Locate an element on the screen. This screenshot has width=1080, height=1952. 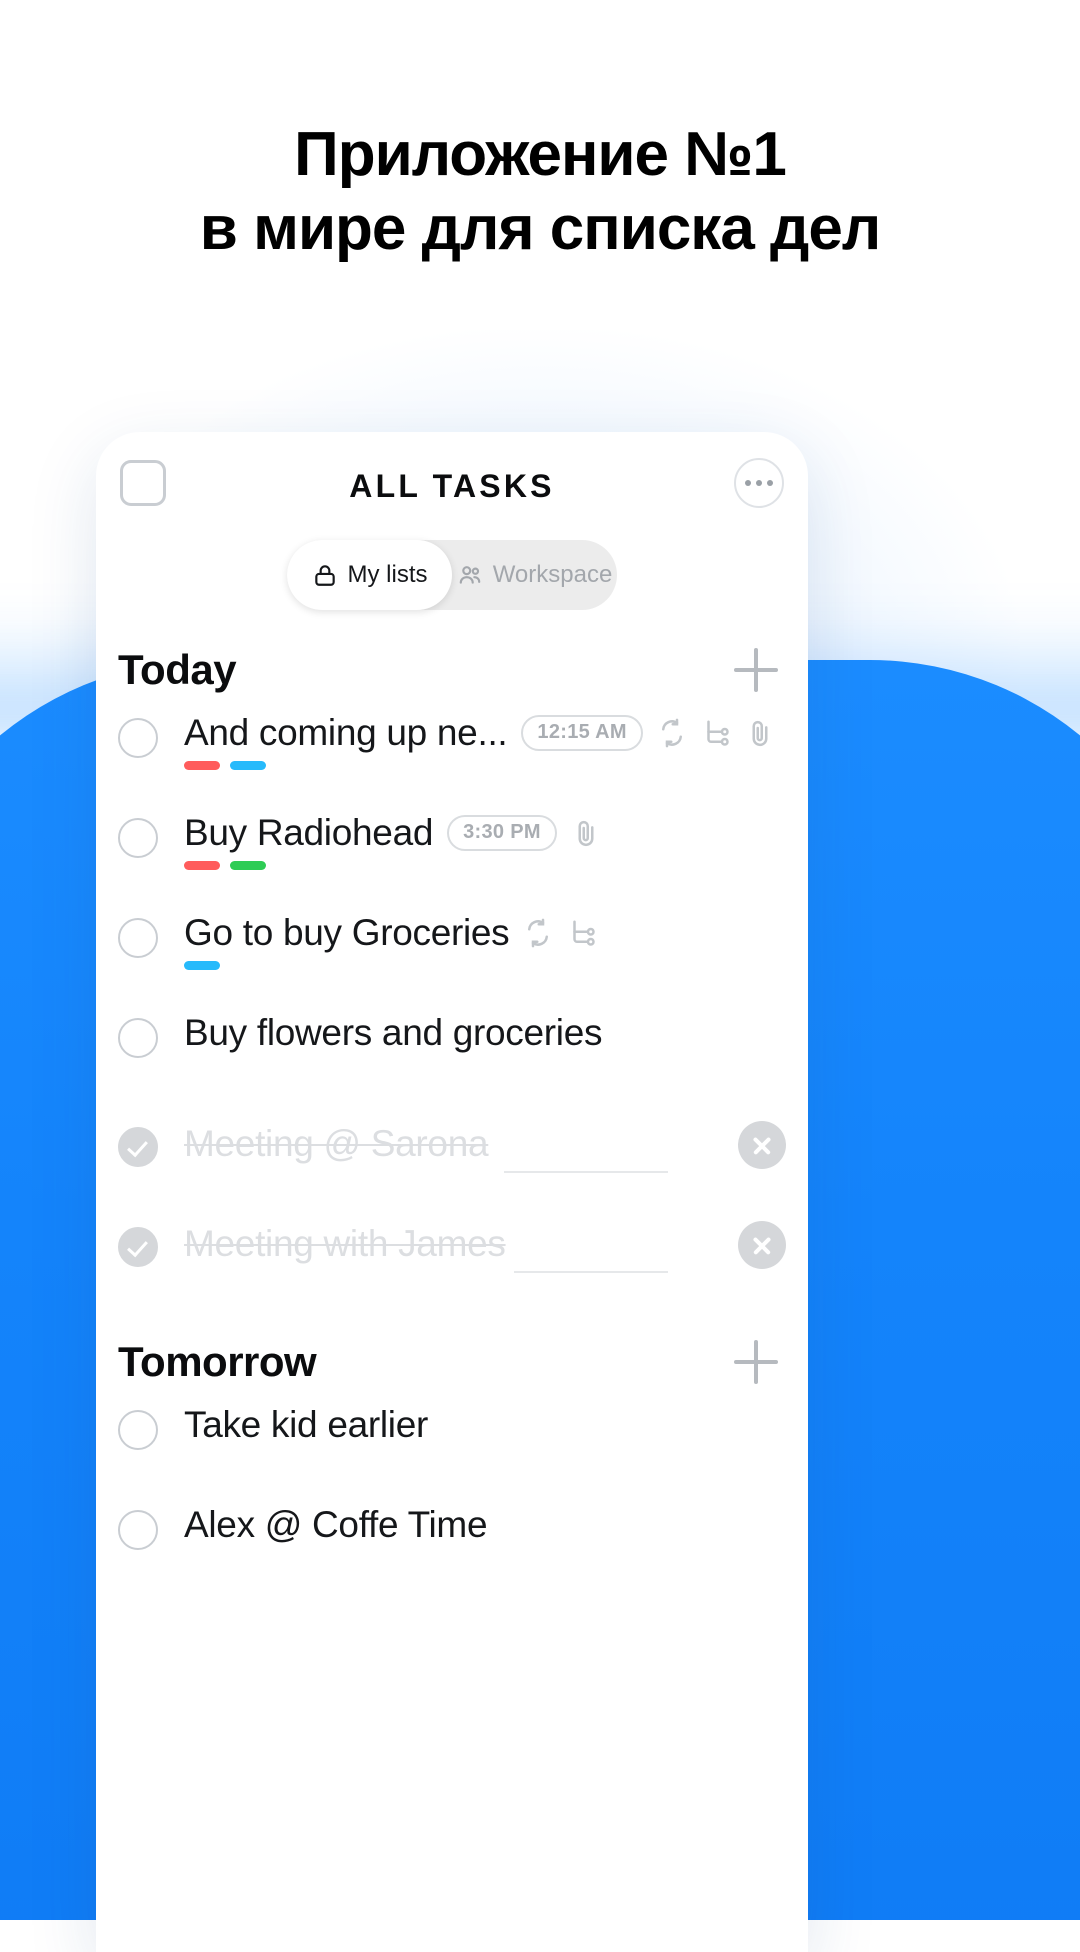
page-title: Приложение №1 в мире для списка дел is located at coordinates (540, 192).